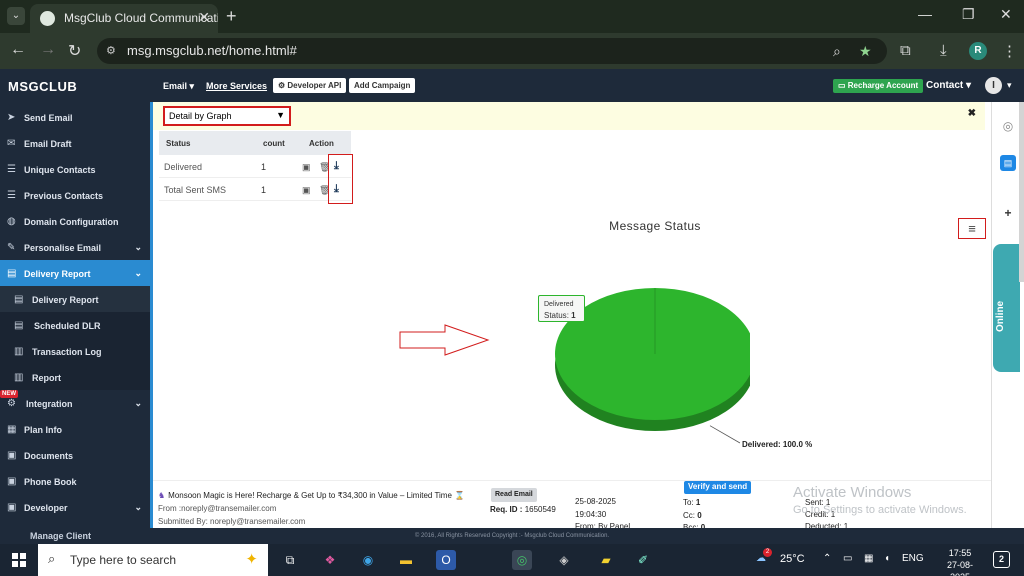 The height and width of the screenshot is (576, 1024). I want to click on new-tab-icon: +, so click(231, 16).